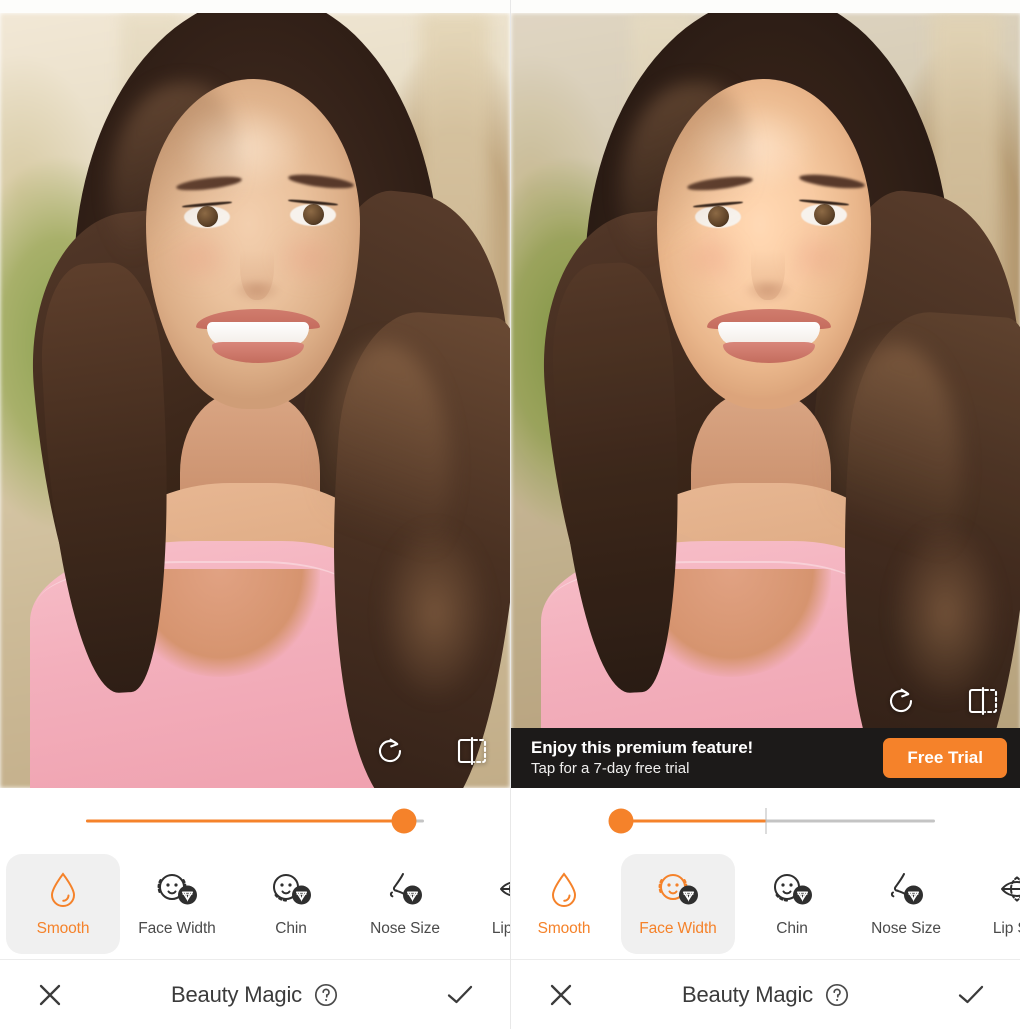 Image resolution: width=1020 pixels, height=1029 pixels. I want to click on slider-wrap-left, so click(255, 821).